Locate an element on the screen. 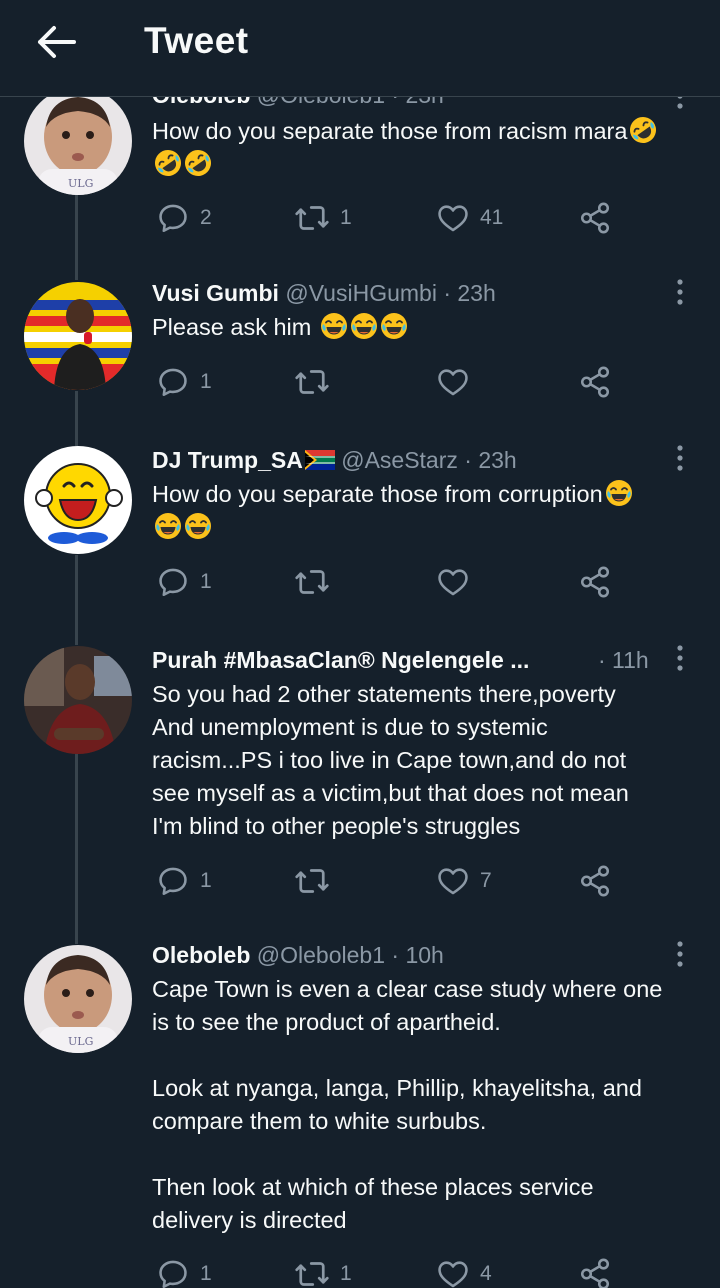  reply-button: 2 is located at coordinates (184, 218).